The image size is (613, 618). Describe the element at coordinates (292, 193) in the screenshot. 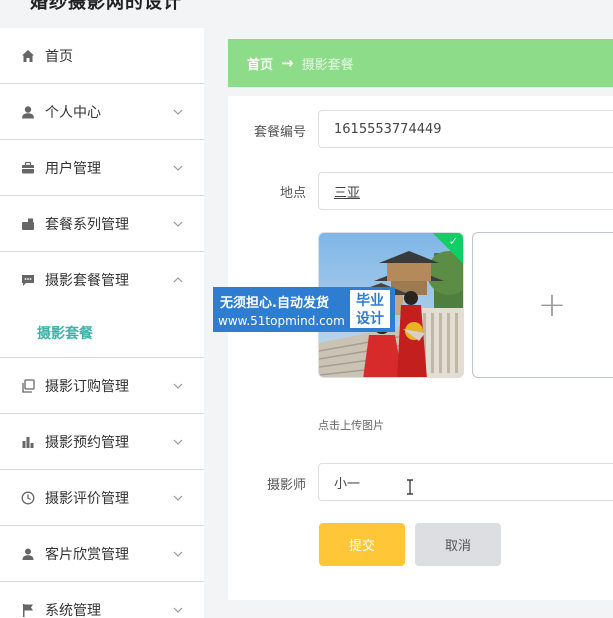

I see `location-label: 地点` at that location.